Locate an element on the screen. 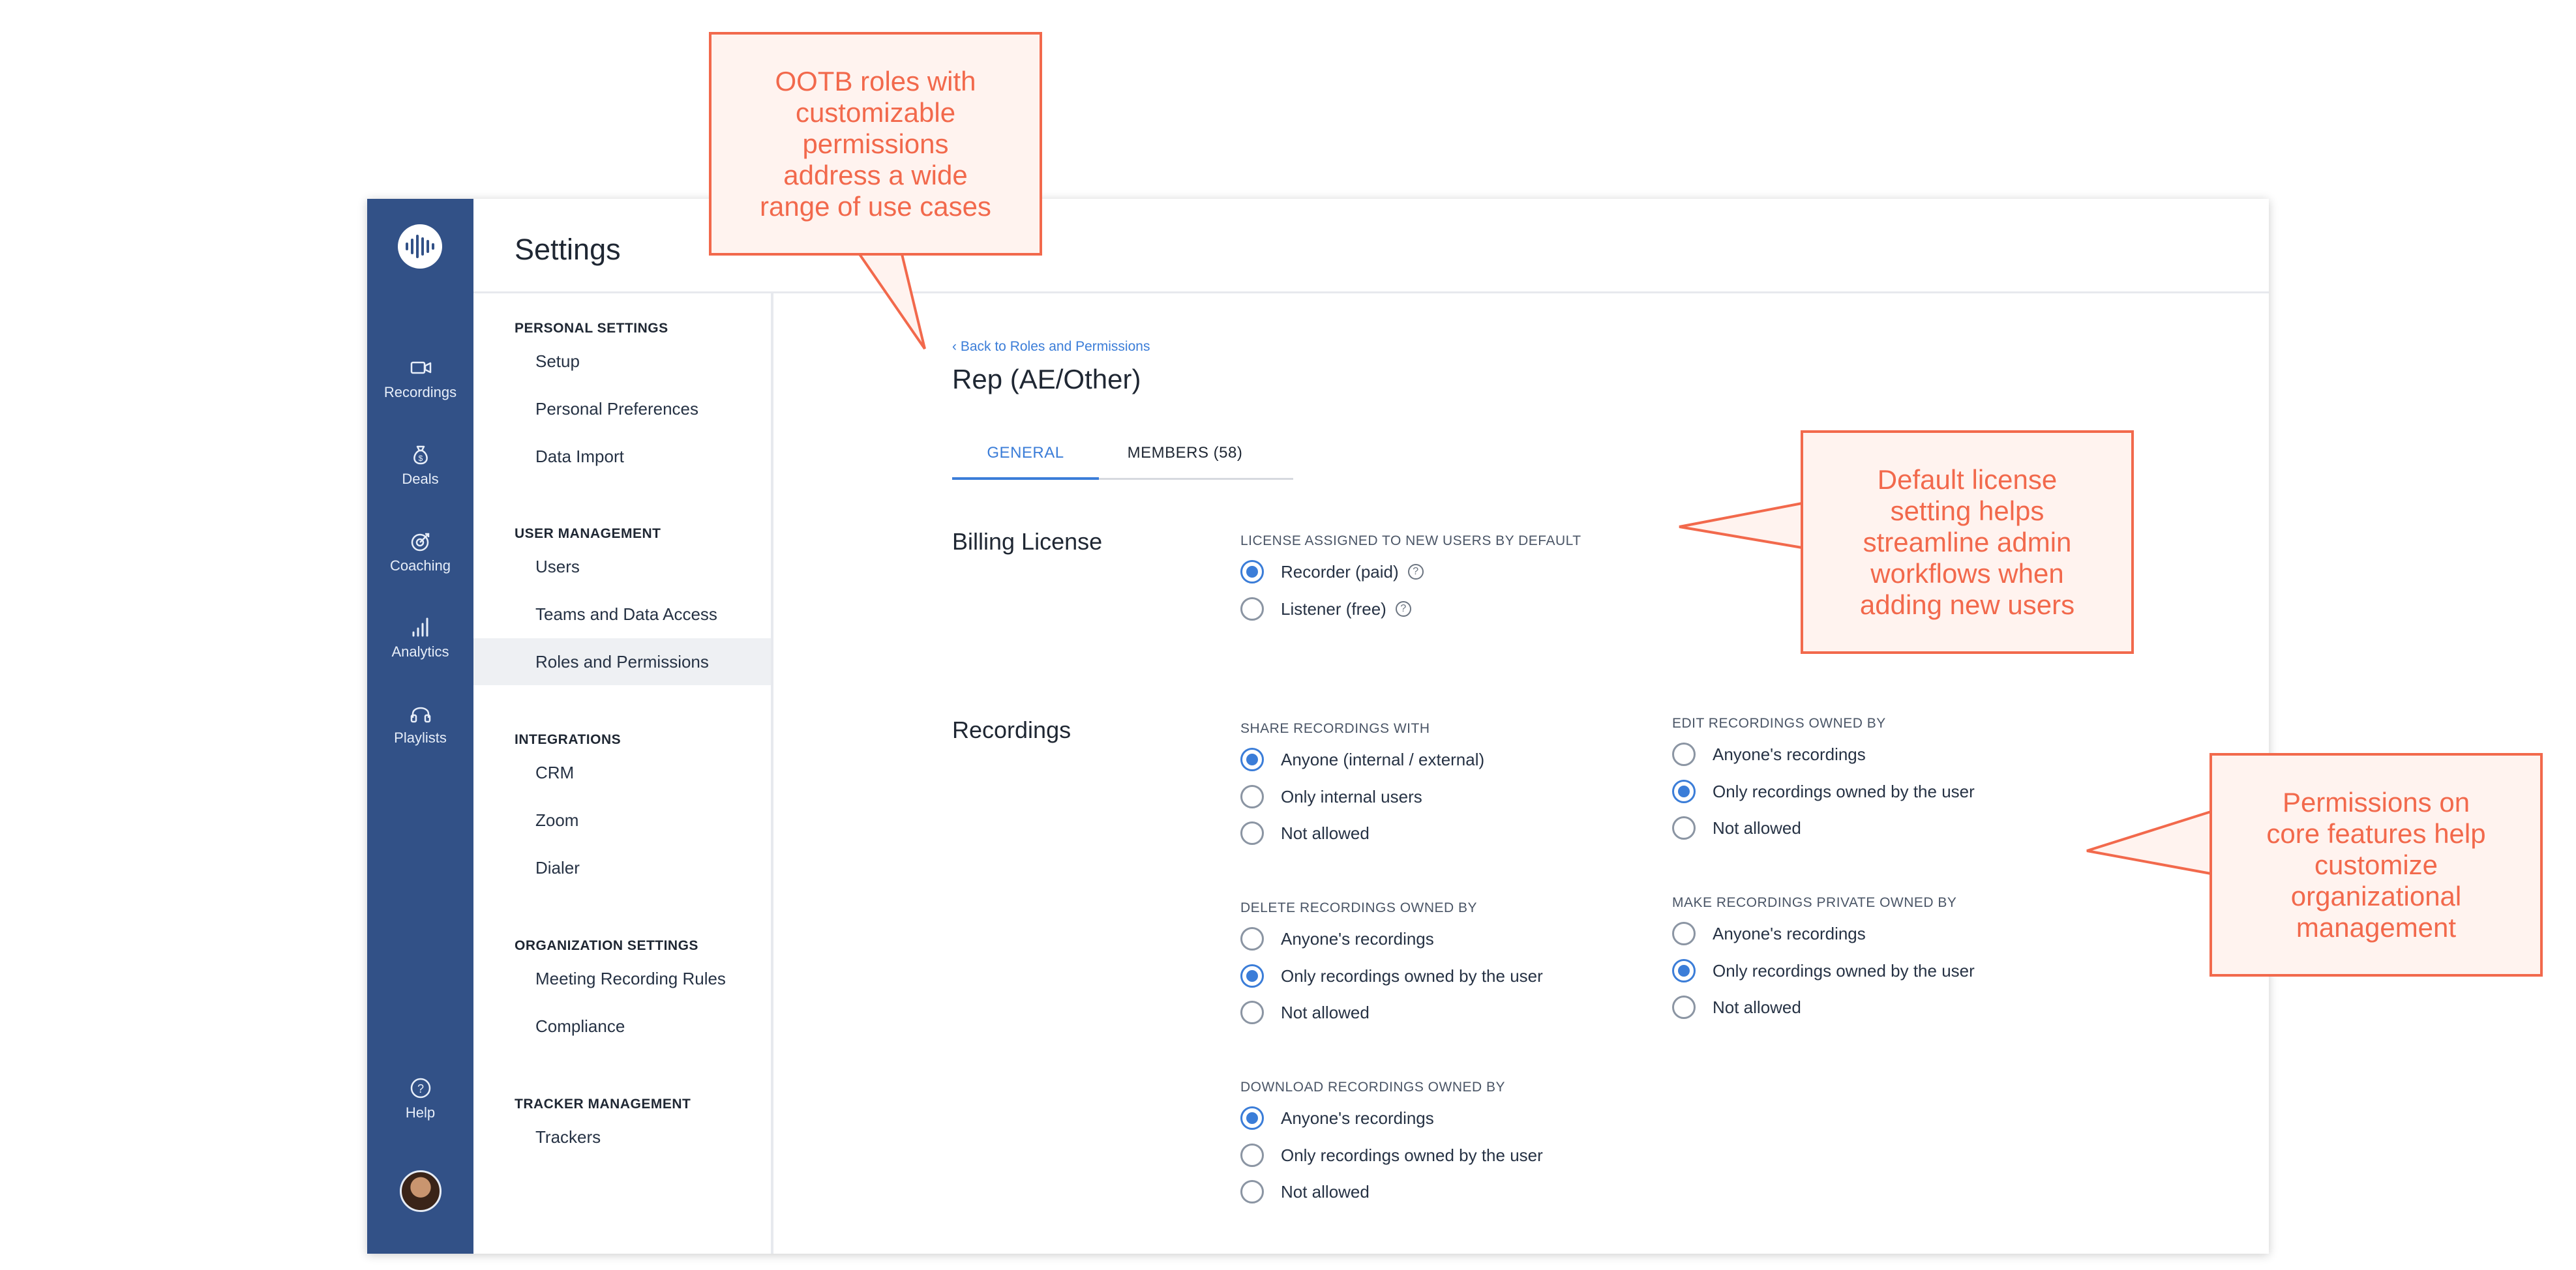  callout-line: permissions is located at coordinates (875, 143).